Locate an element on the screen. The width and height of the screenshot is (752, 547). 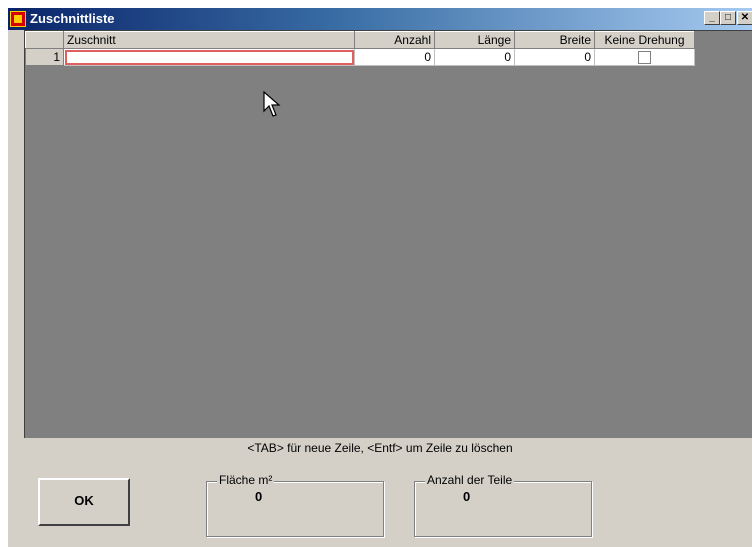
flaeche-value: 0 is located at coordinates (259, 496).